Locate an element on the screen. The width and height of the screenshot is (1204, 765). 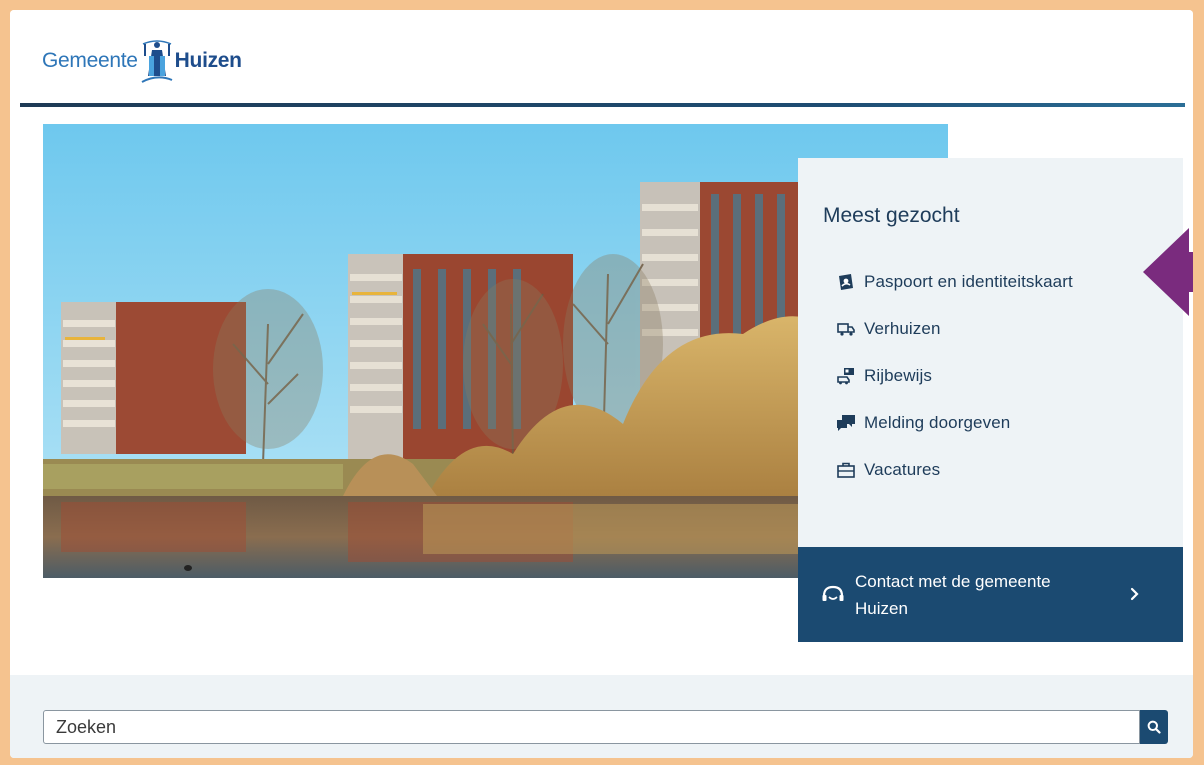
logo-figure-icon is located at coordinates (157, 61).